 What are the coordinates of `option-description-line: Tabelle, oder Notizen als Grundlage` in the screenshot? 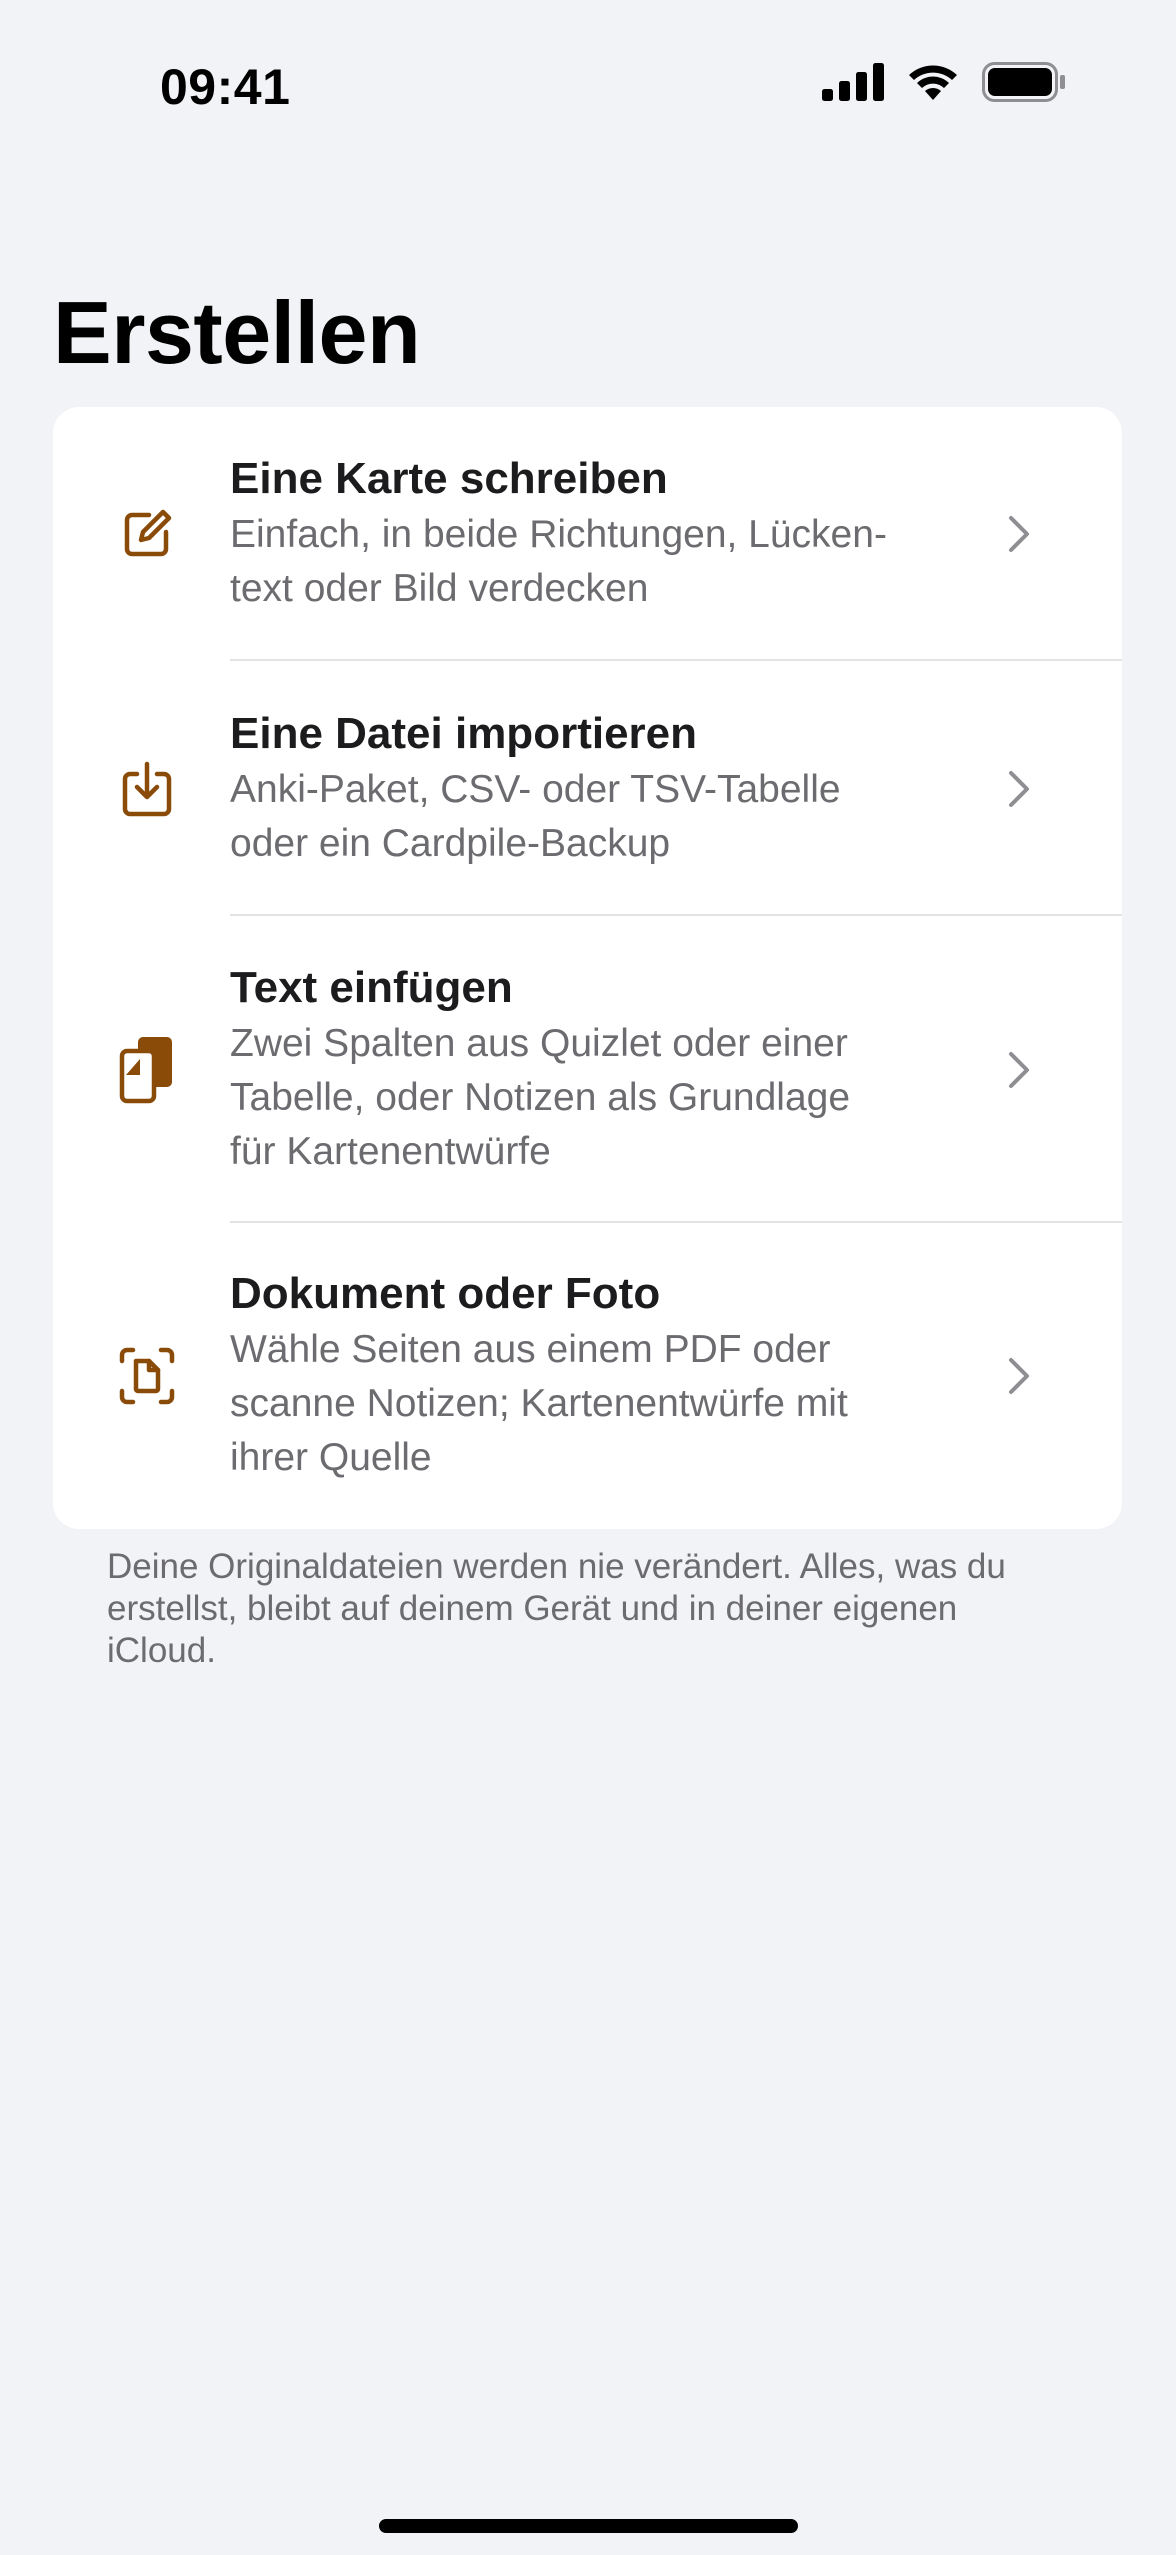 It's located at (540, 1097).